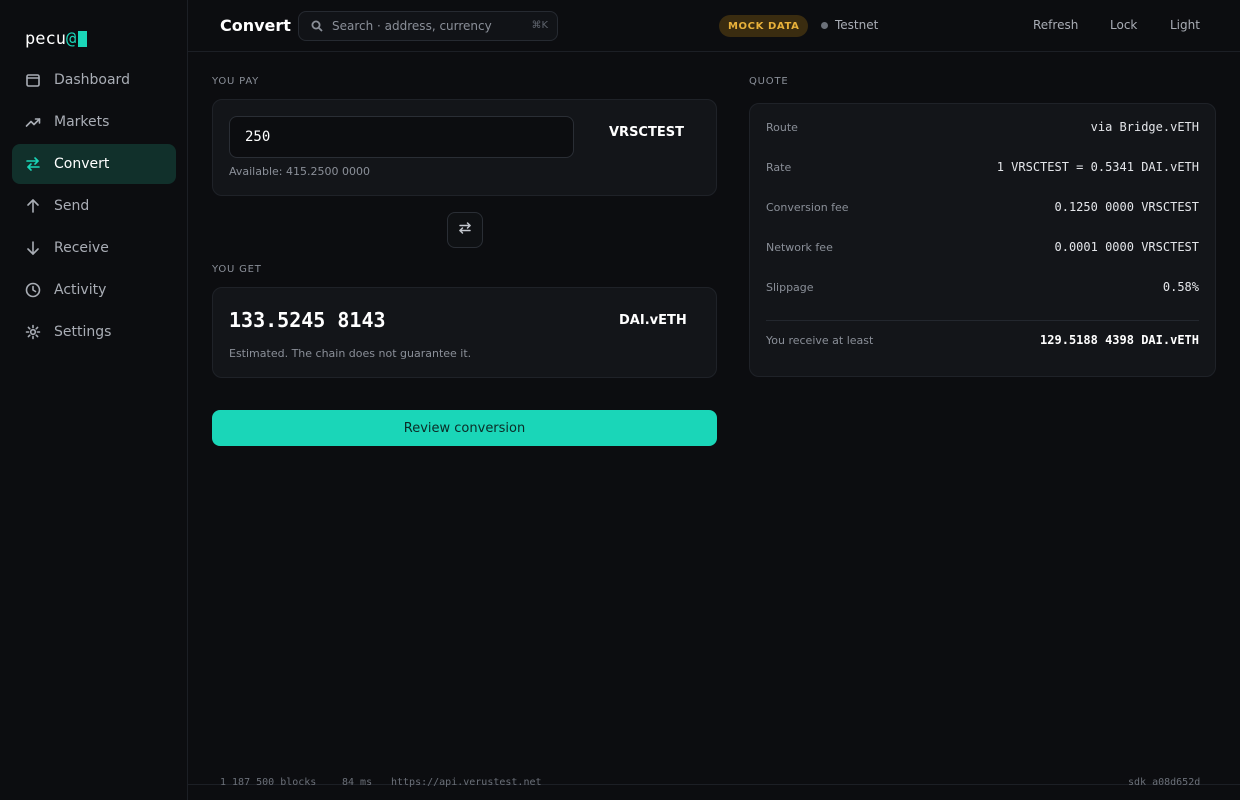 The width and height of the screenshot is (1240, 800). I want to click on arrow-up-icon, so click(33, 206).